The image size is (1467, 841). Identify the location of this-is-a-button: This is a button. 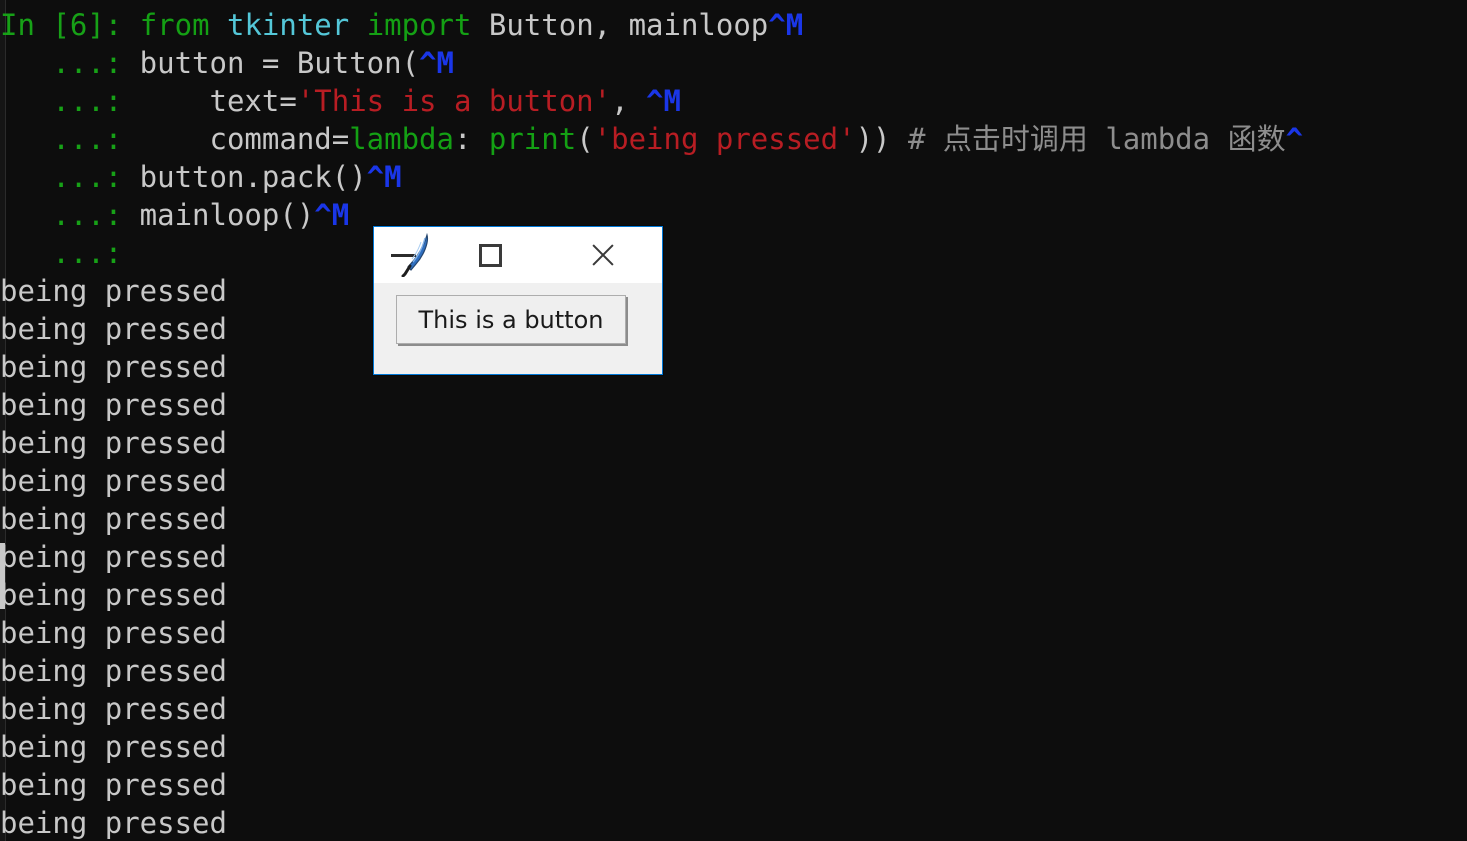
(511, 319).